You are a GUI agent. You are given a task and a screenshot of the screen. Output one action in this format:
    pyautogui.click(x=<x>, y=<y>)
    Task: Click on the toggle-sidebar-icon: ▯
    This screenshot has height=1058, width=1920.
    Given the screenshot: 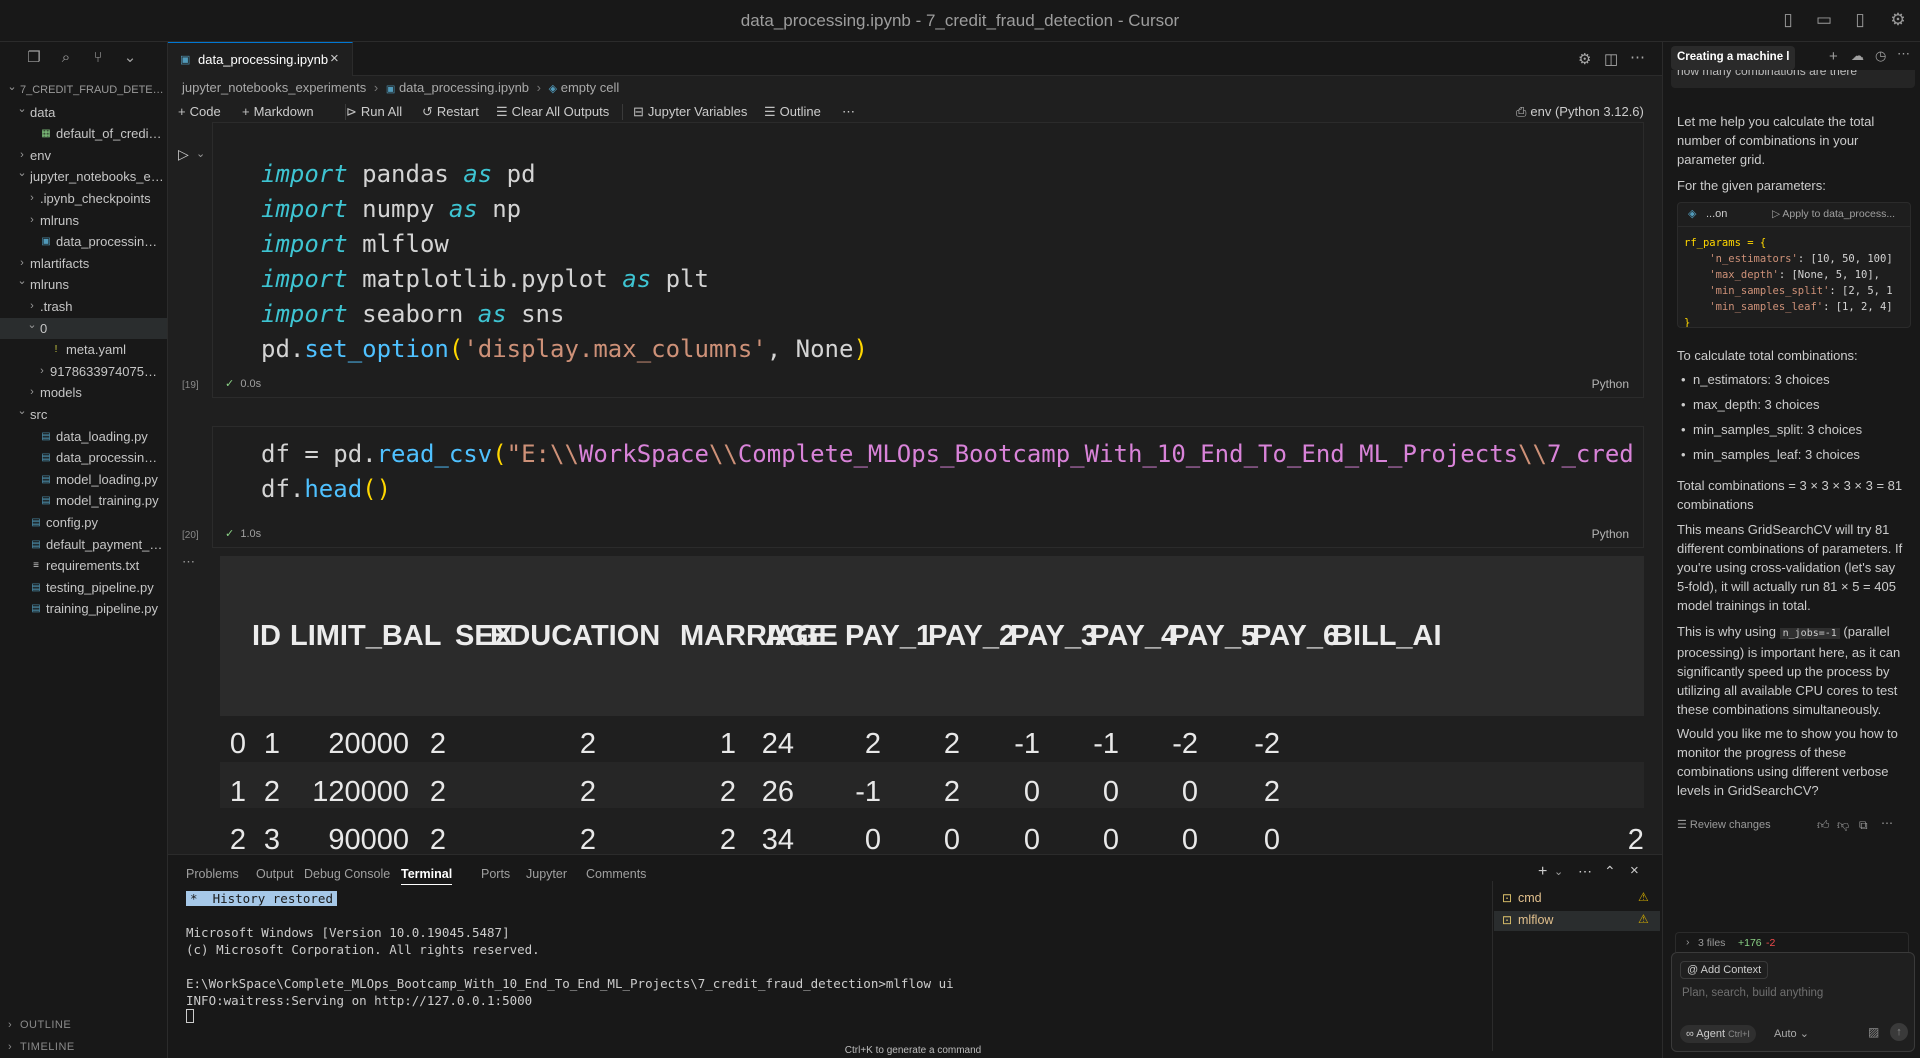 What is the action you would take?
    pyautogui.click(x=1788, y=20)
    